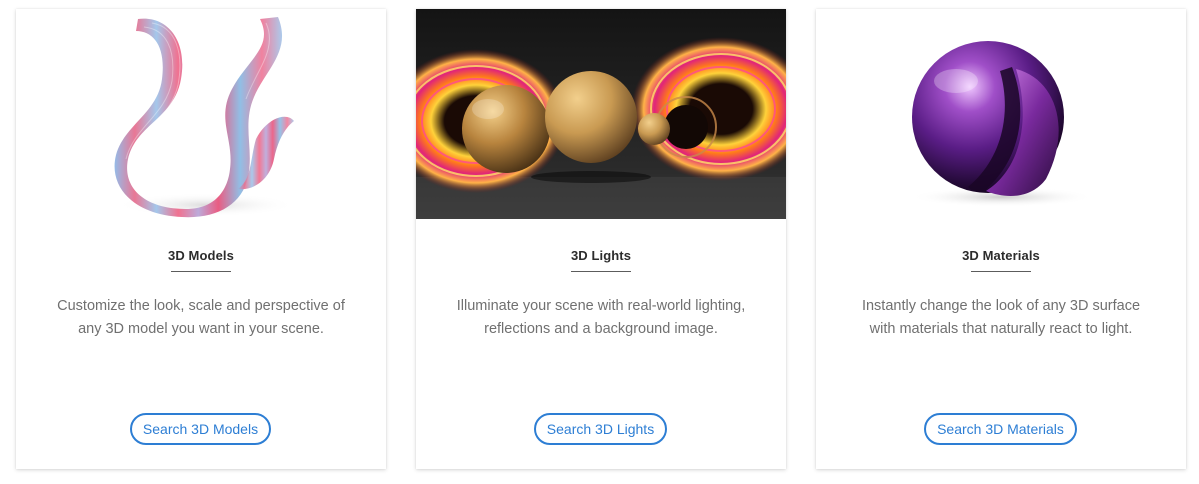  Describe the element at coordinates (600, 429) in the screenshot. I see `search-3d-lights-button: Search 3D Lights` at that location.